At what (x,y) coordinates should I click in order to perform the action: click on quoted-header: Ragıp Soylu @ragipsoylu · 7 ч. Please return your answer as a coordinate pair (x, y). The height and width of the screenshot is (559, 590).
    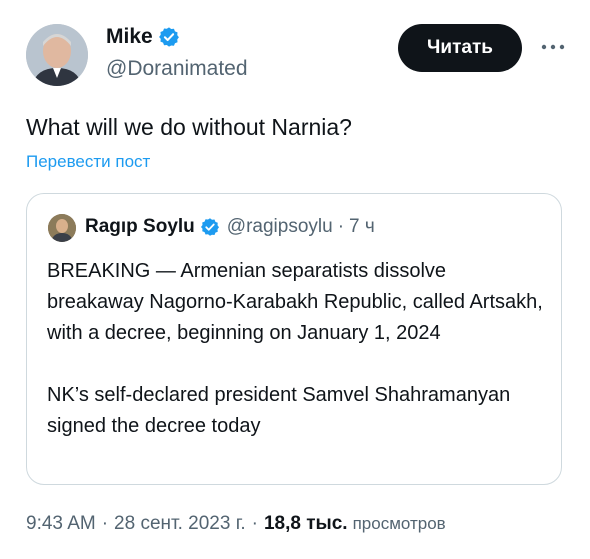
    Looking at the image, I should click on (230, 227).